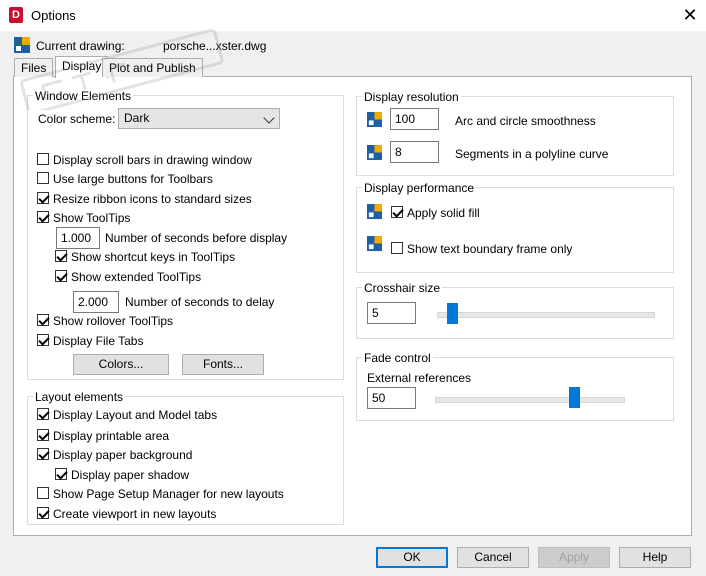  I want to click on resize-ribbon-label: Resize ribbon icons to standard sizes, so click(152, 199).